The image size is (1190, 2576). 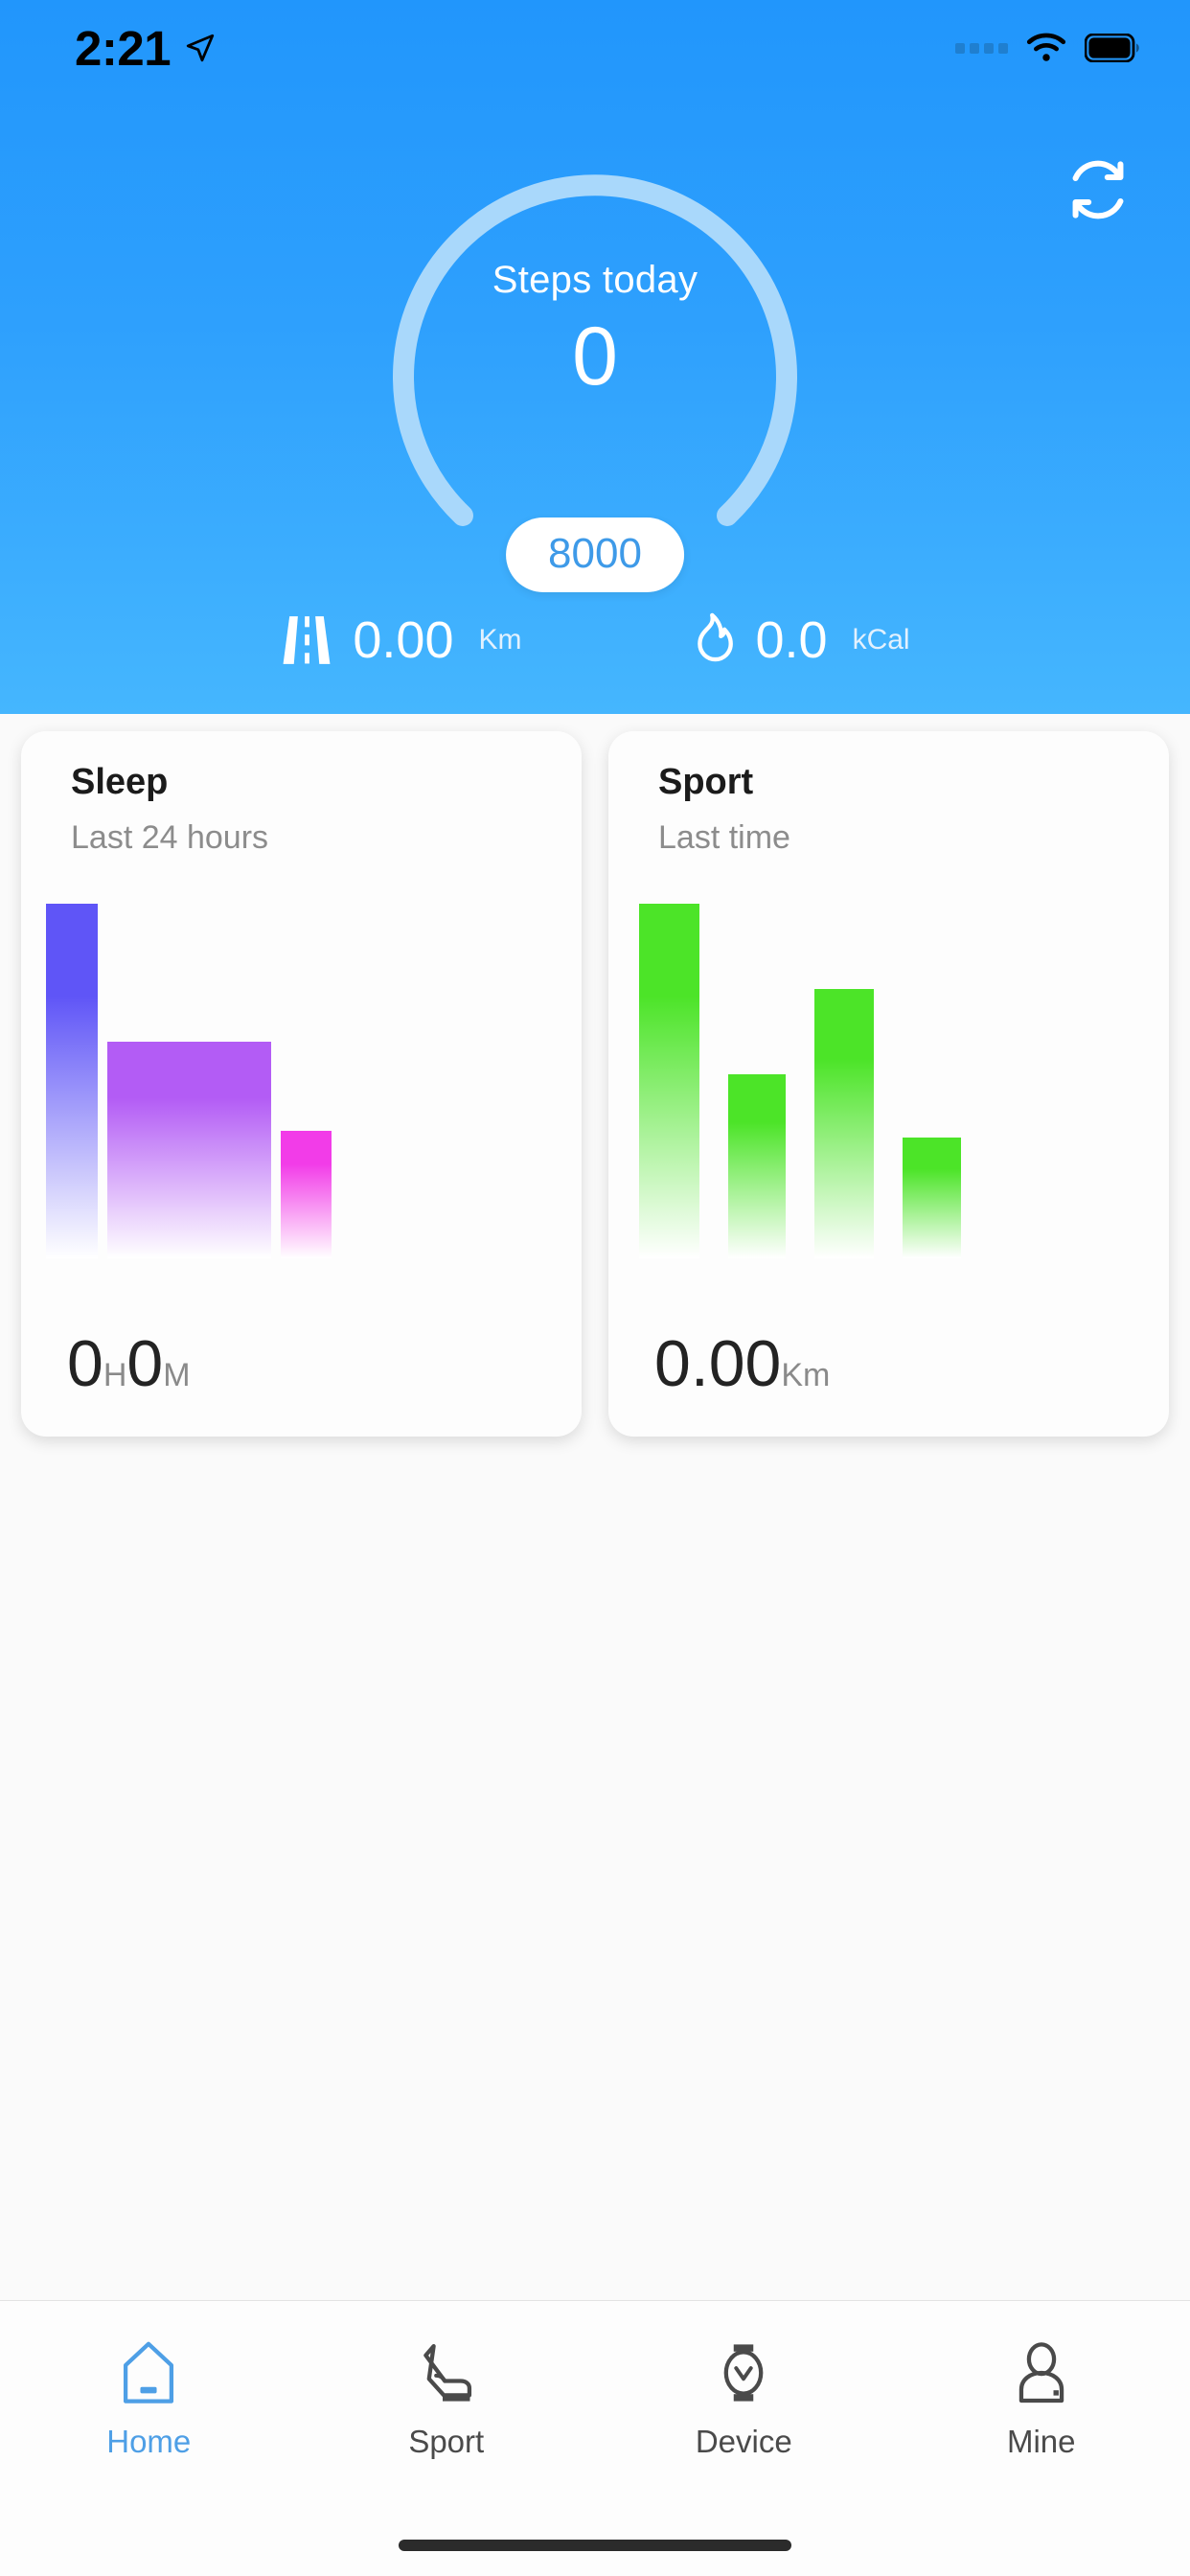 What do you see at coordinates (500, 640) in the screenshot?
I see `distance-unit: Km` at bounding box center [500, 640].